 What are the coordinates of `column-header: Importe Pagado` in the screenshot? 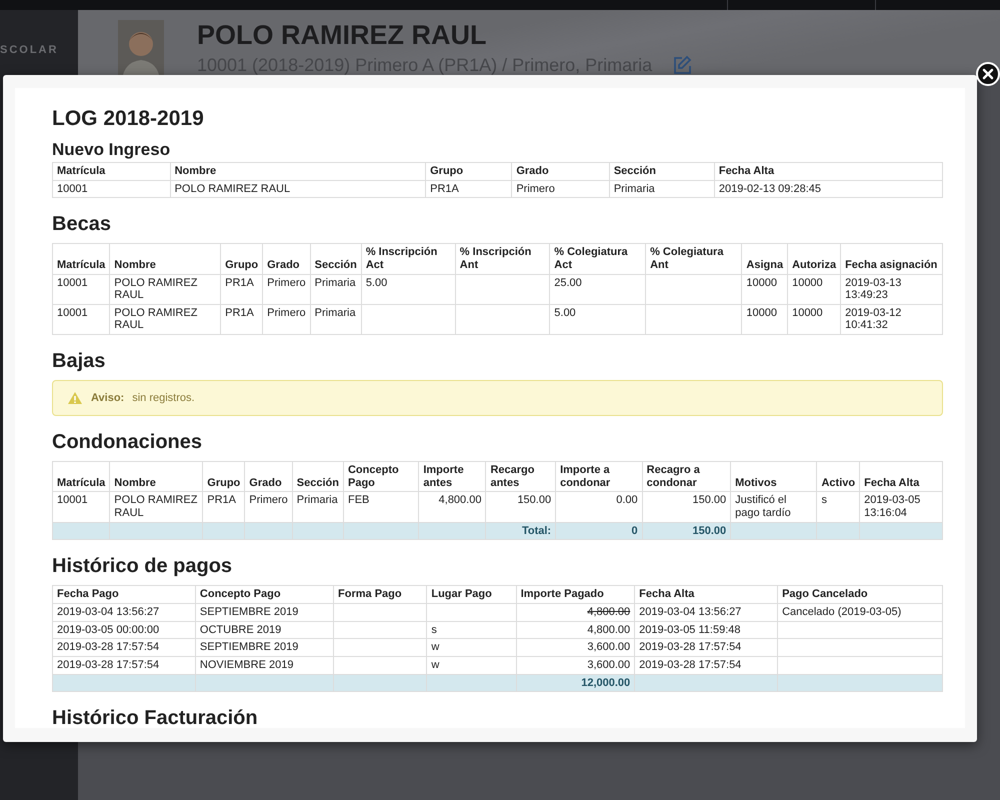 It's located at (575, 595).